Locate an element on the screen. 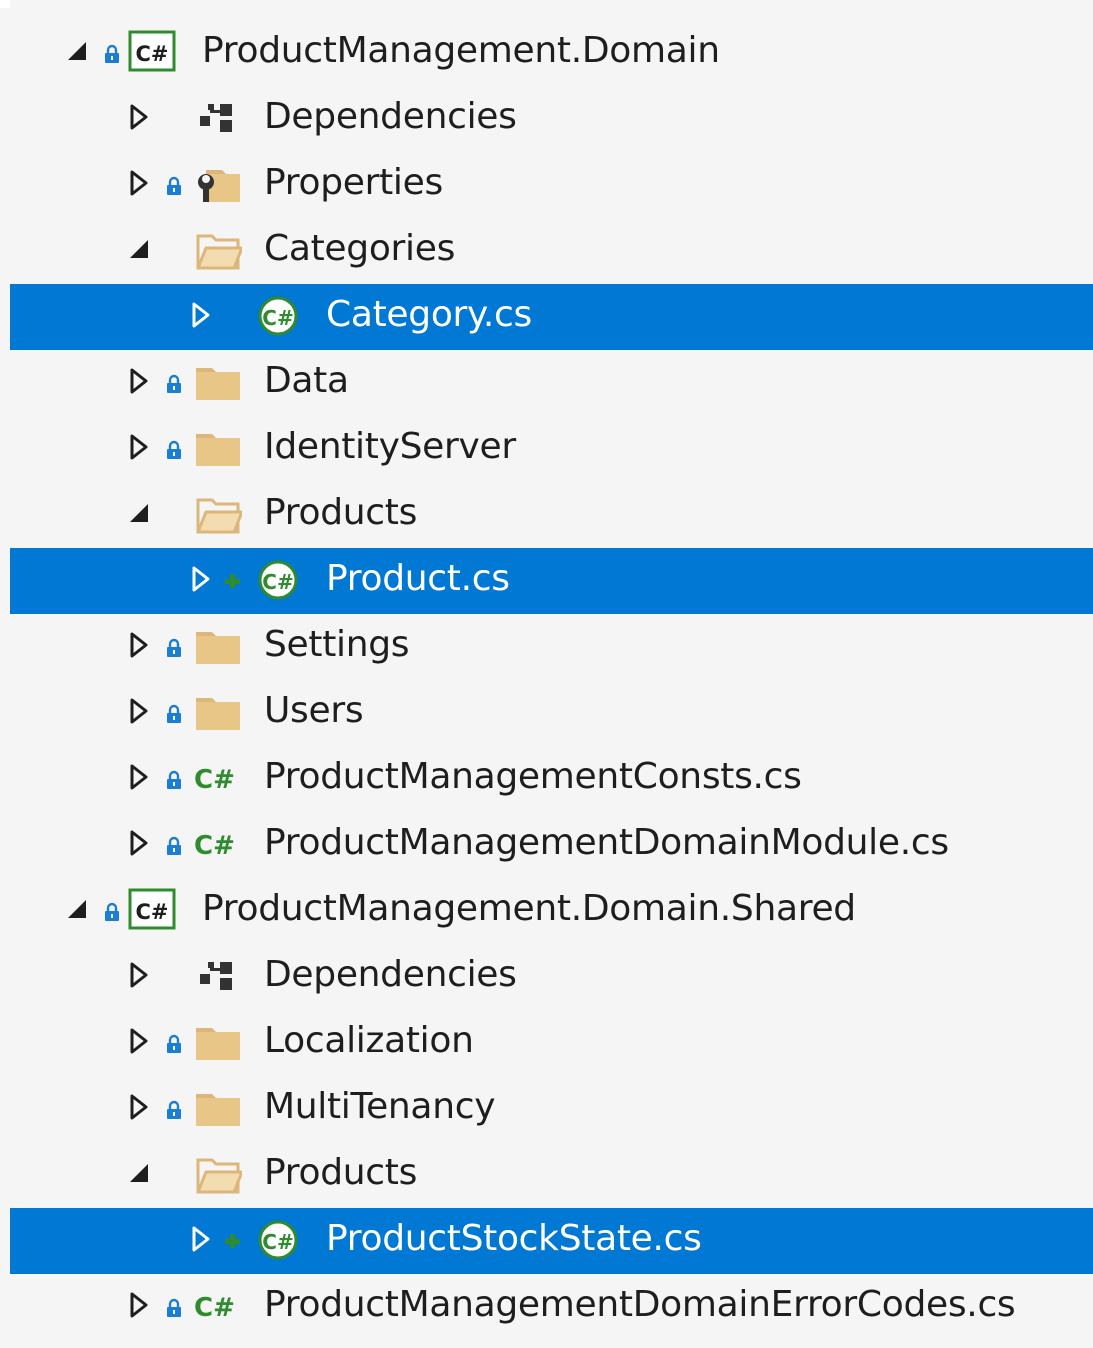  tree-item-label: Category.cs is located at coordinates (429, 314).